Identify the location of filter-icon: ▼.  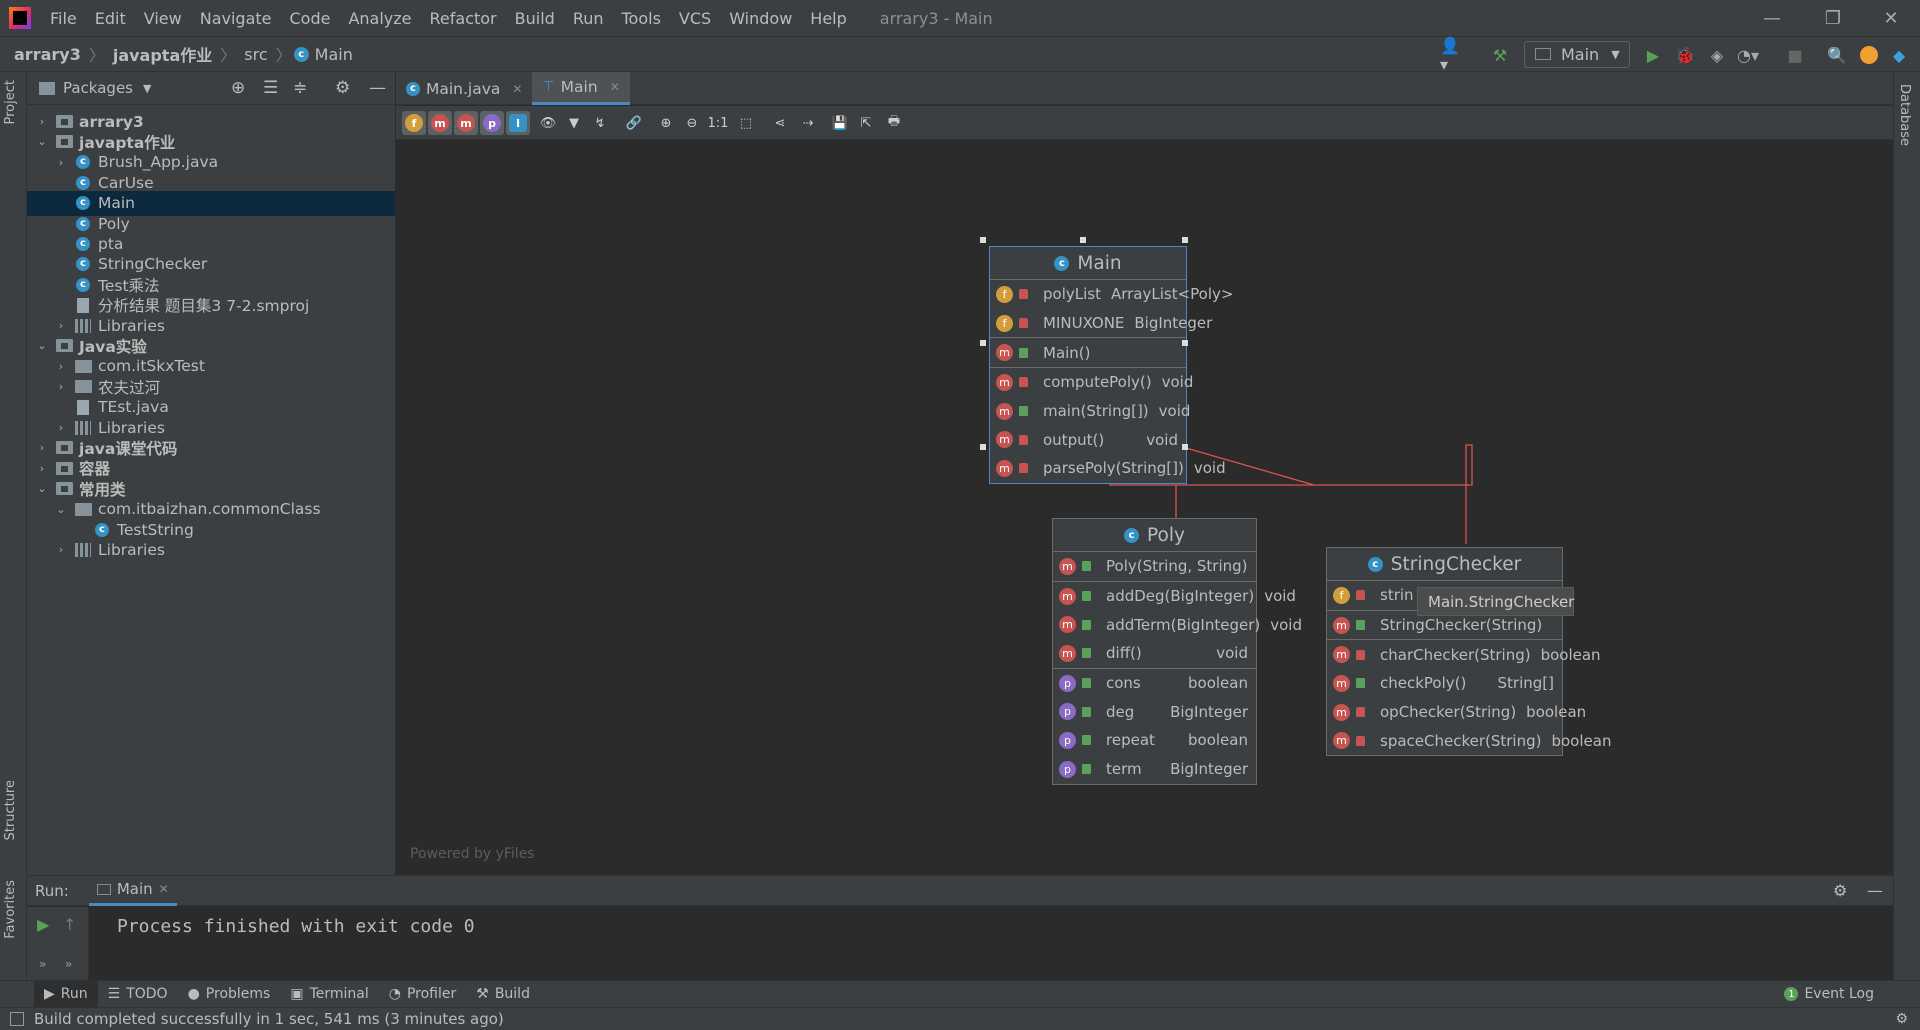
(574, 123).